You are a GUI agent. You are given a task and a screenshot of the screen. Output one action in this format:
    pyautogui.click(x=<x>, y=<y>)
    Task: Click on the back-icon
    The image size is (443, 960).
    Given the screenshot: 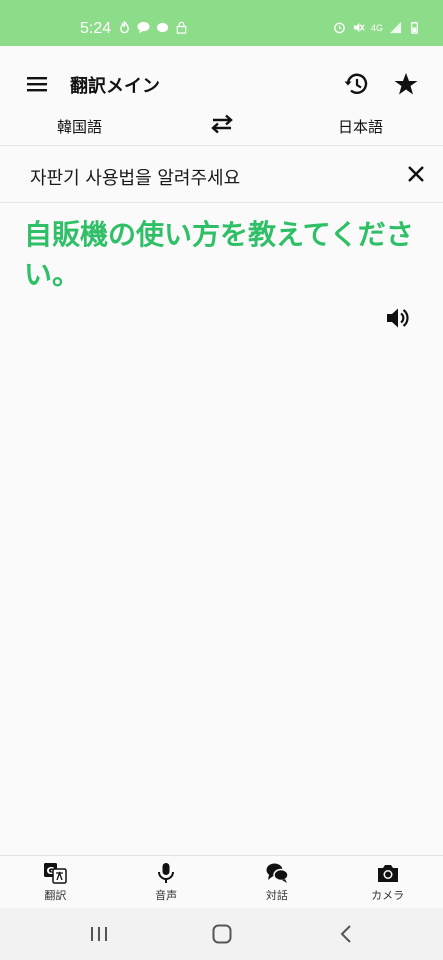 What is the action you would take?
    pyautogui.click(x=347, y=934)
    